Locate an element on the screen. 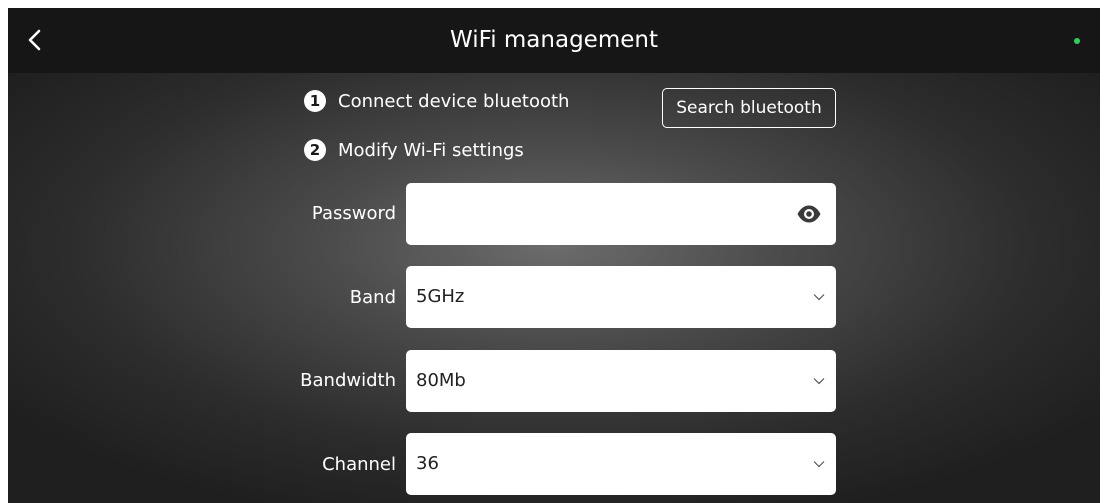 Image resolution: width=1108 pixels, height=503 pixels. password-input is located at coordinates (596, 214).